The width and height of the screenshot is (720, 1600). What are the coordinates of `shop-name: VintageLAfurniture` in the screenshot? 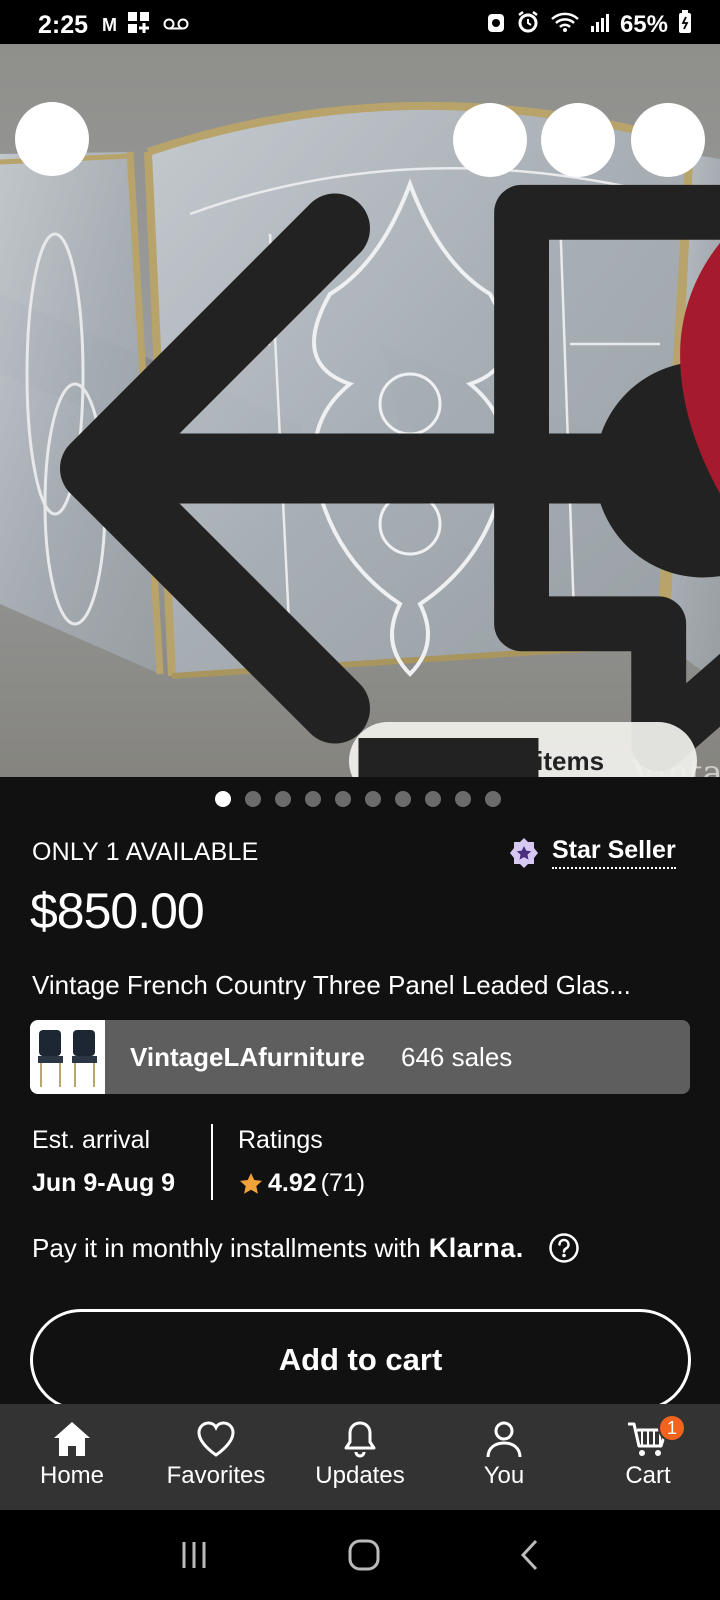 It's located at (247, 1056).